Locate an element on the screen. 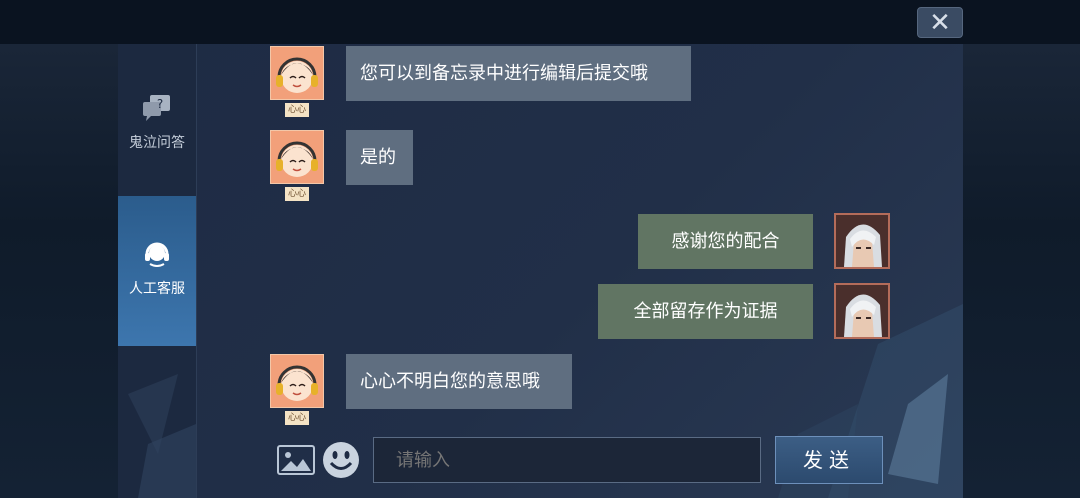  message-bubble: 是的 is located at coordinates (379, 157).